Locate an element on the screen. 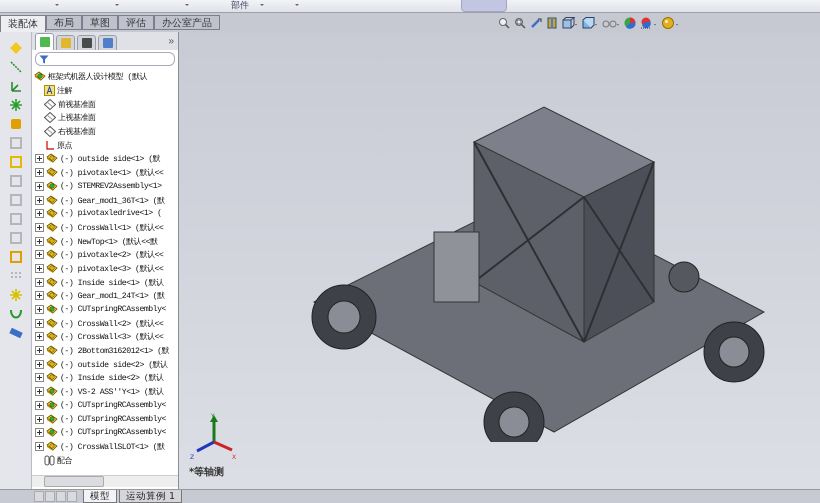  bottom-tab: 运动算例 1 is located at coordinates (150, 496).